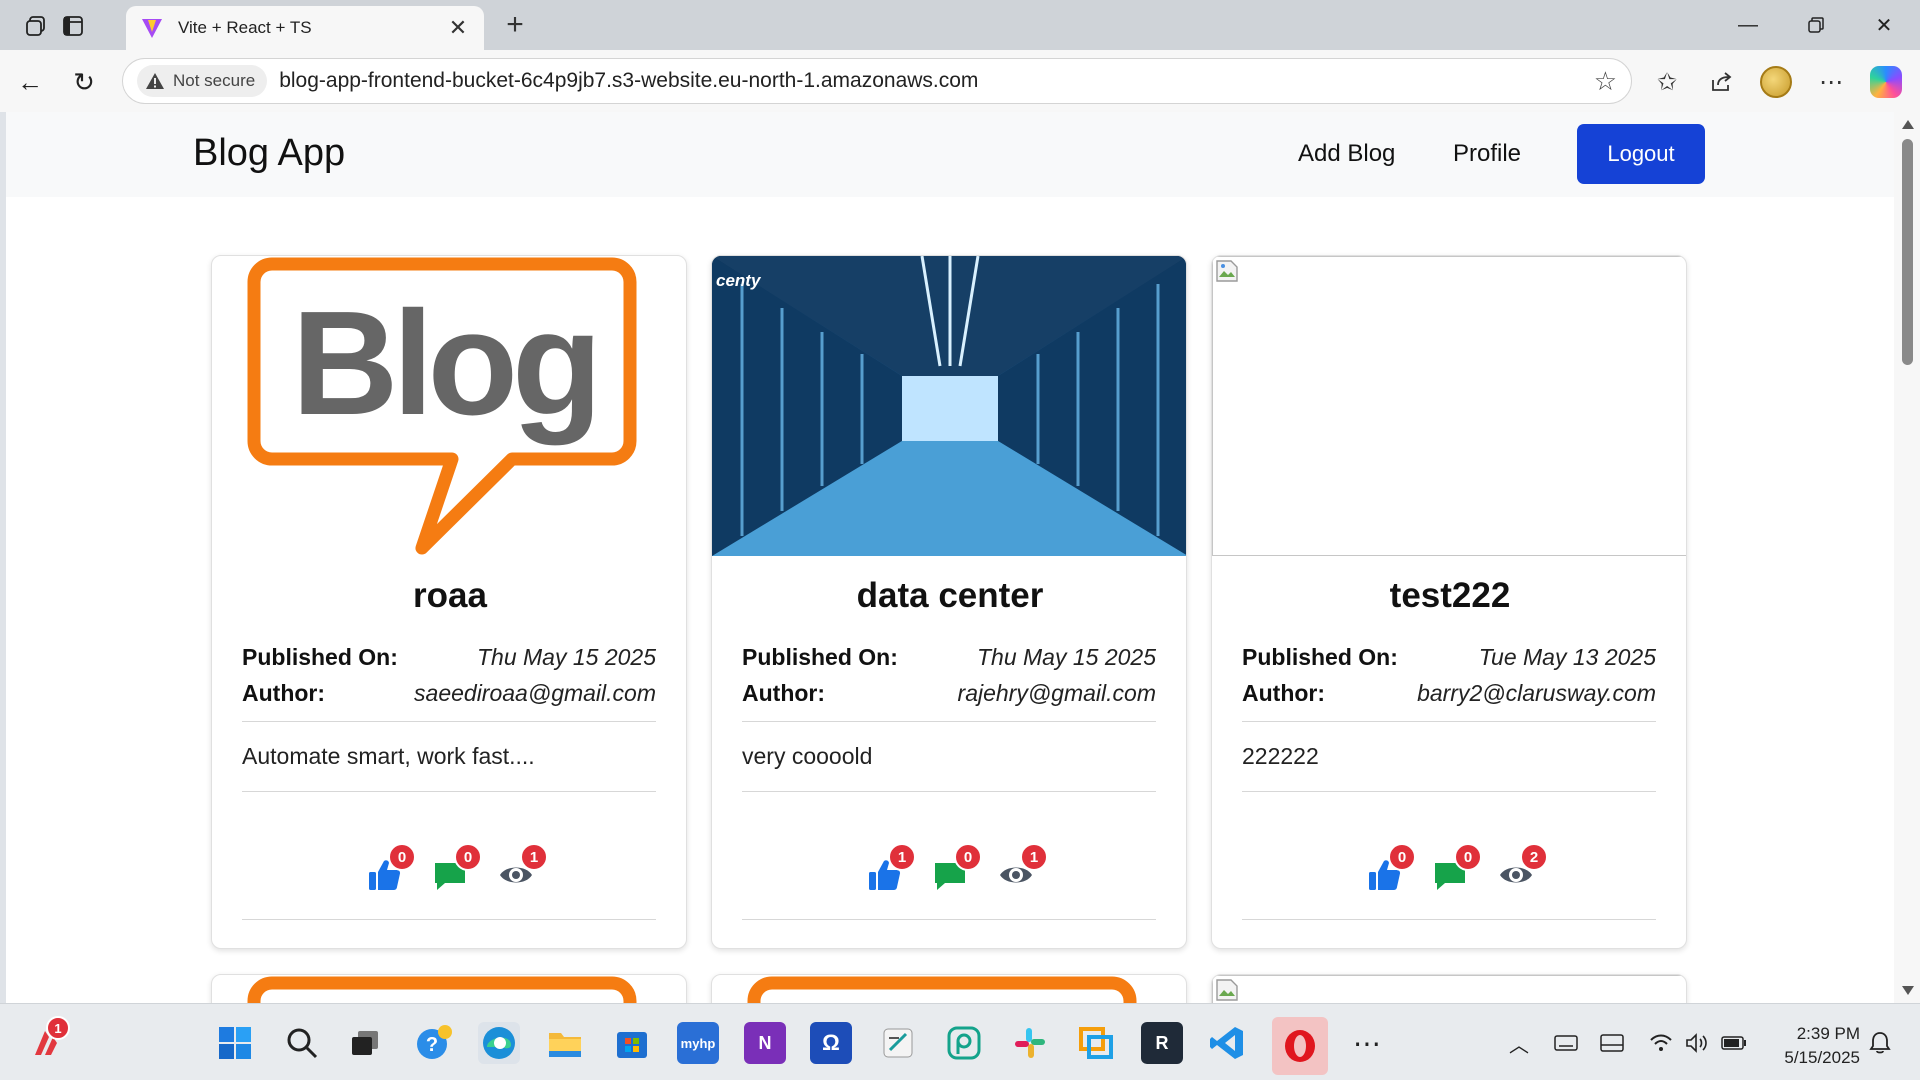 Image resolution: width=1920 pixels, height=1080 pixels. Describe the element at coordinates (1884, 25) in the screenshot. I see `close-window-icon: ✕` at that location.